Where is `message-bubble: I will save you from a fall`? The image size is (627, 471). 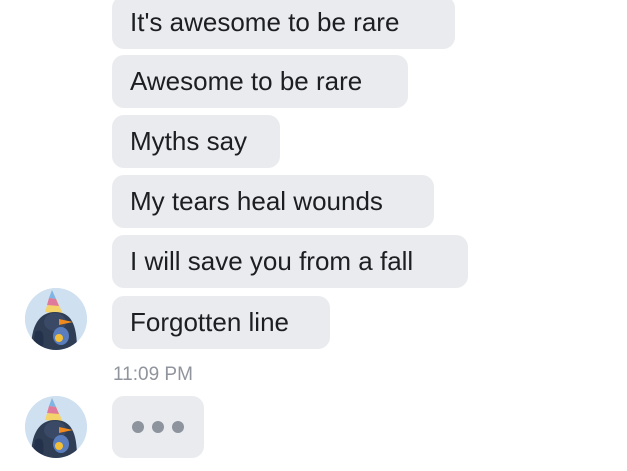
message-bubble: I will save you from a fall is located at coordinates (290, 261).